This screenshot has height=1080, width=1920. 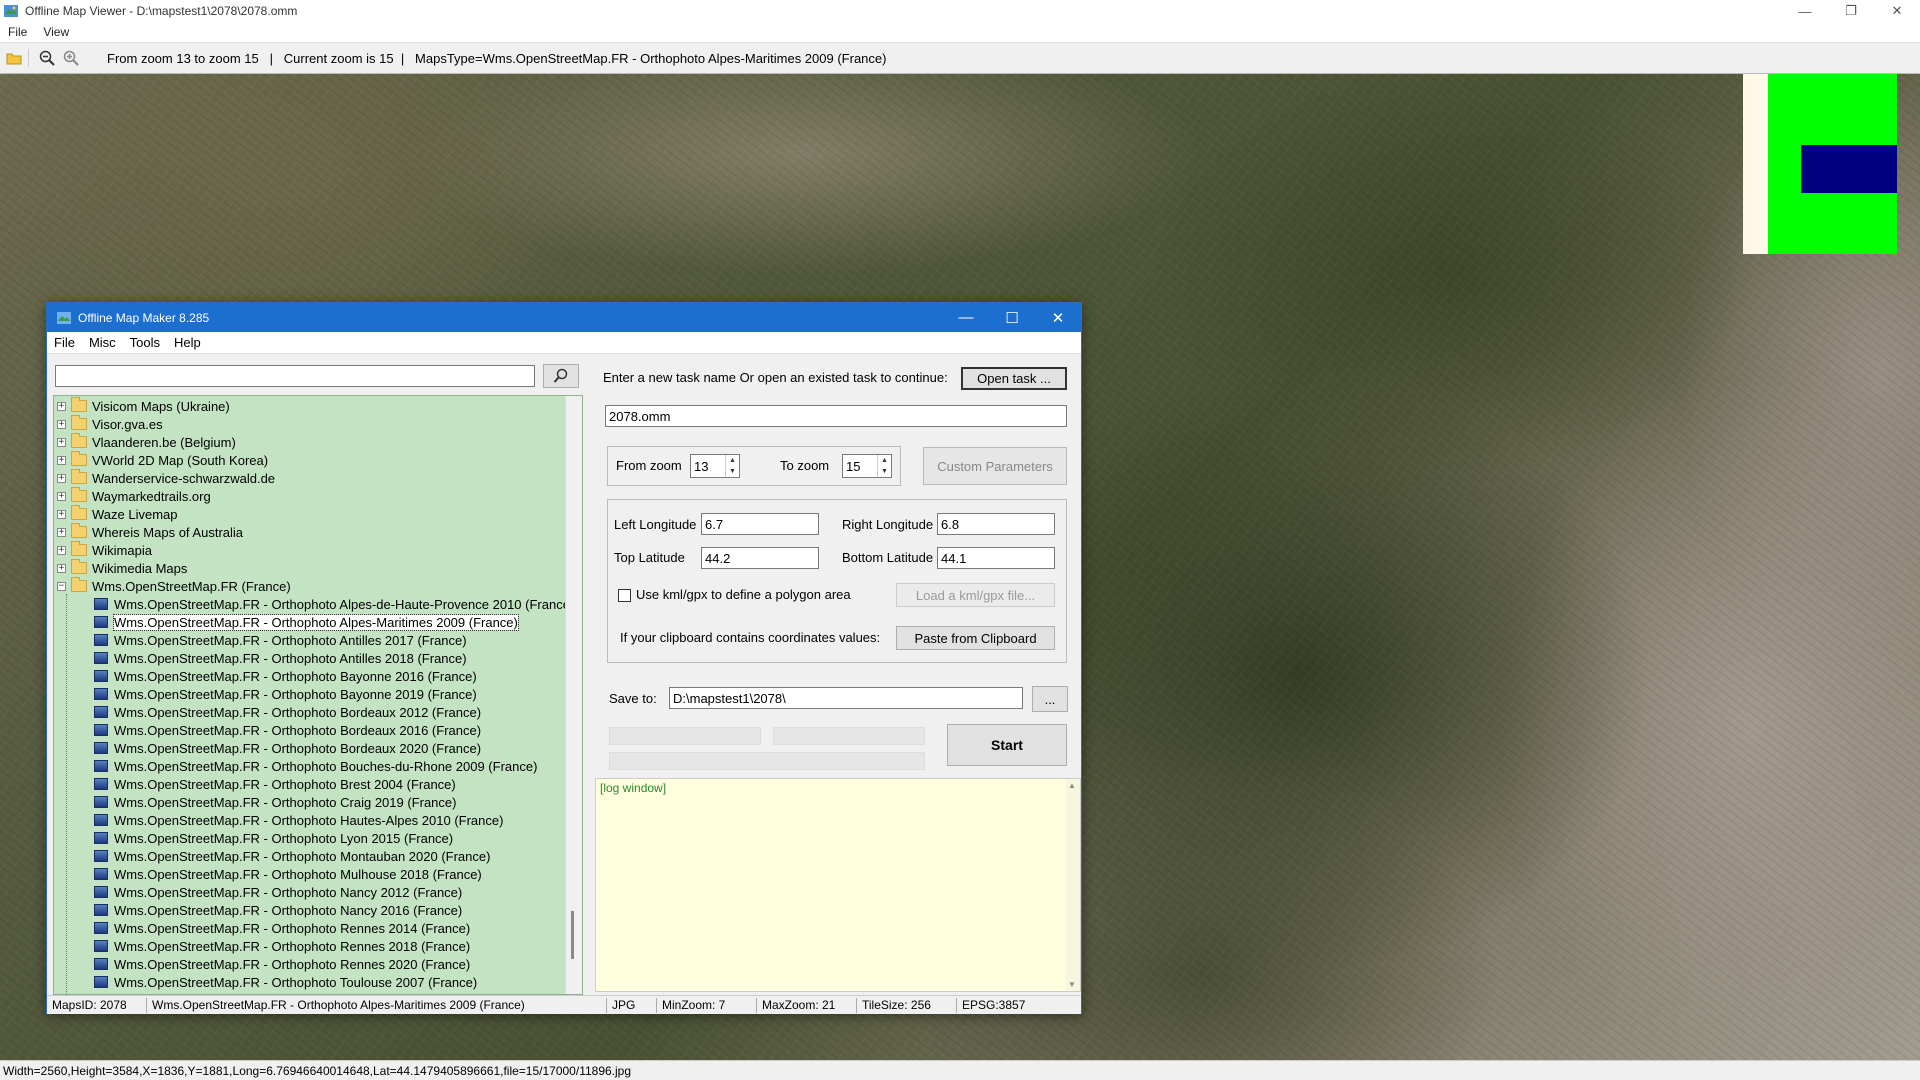 What do you see at coordinates (884, 466) in the screenshot?
I see `to-zoom-arrows: ▲ ▼` at bounding box center [884, 466].